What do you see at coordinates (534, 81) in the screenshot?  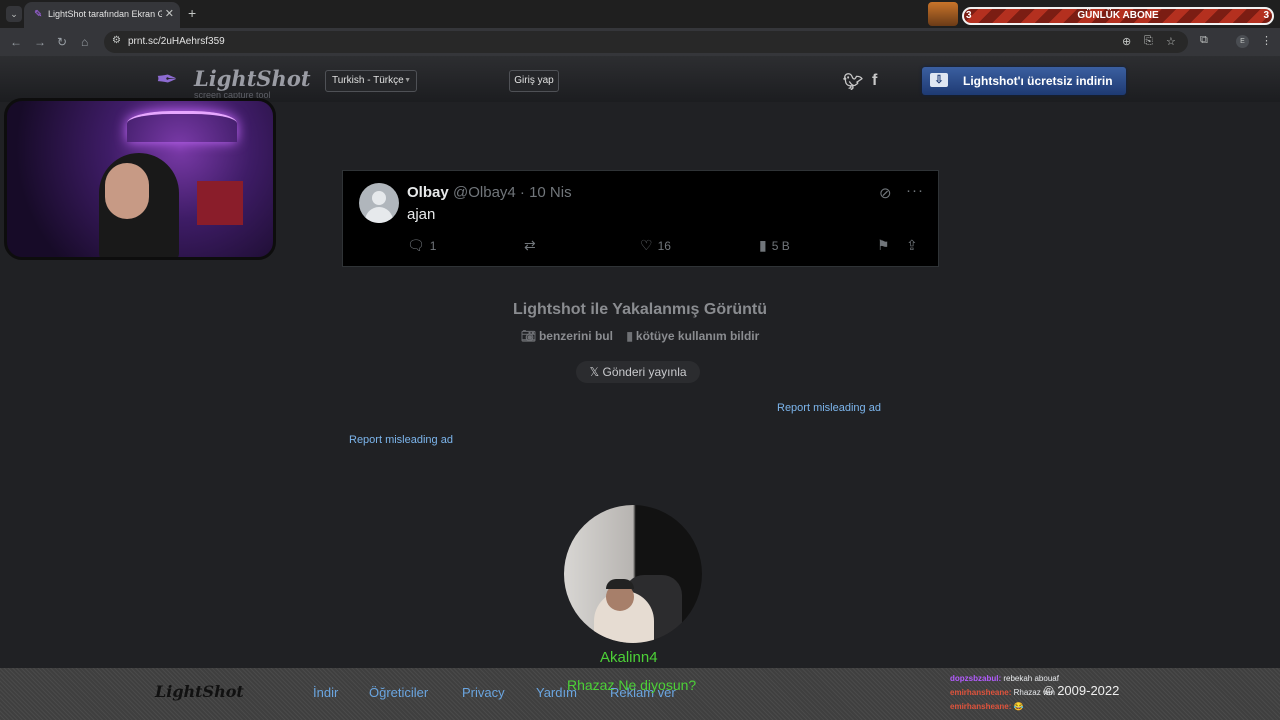 I see `login-button: Giriş yap` at bounding box center [534, 81].